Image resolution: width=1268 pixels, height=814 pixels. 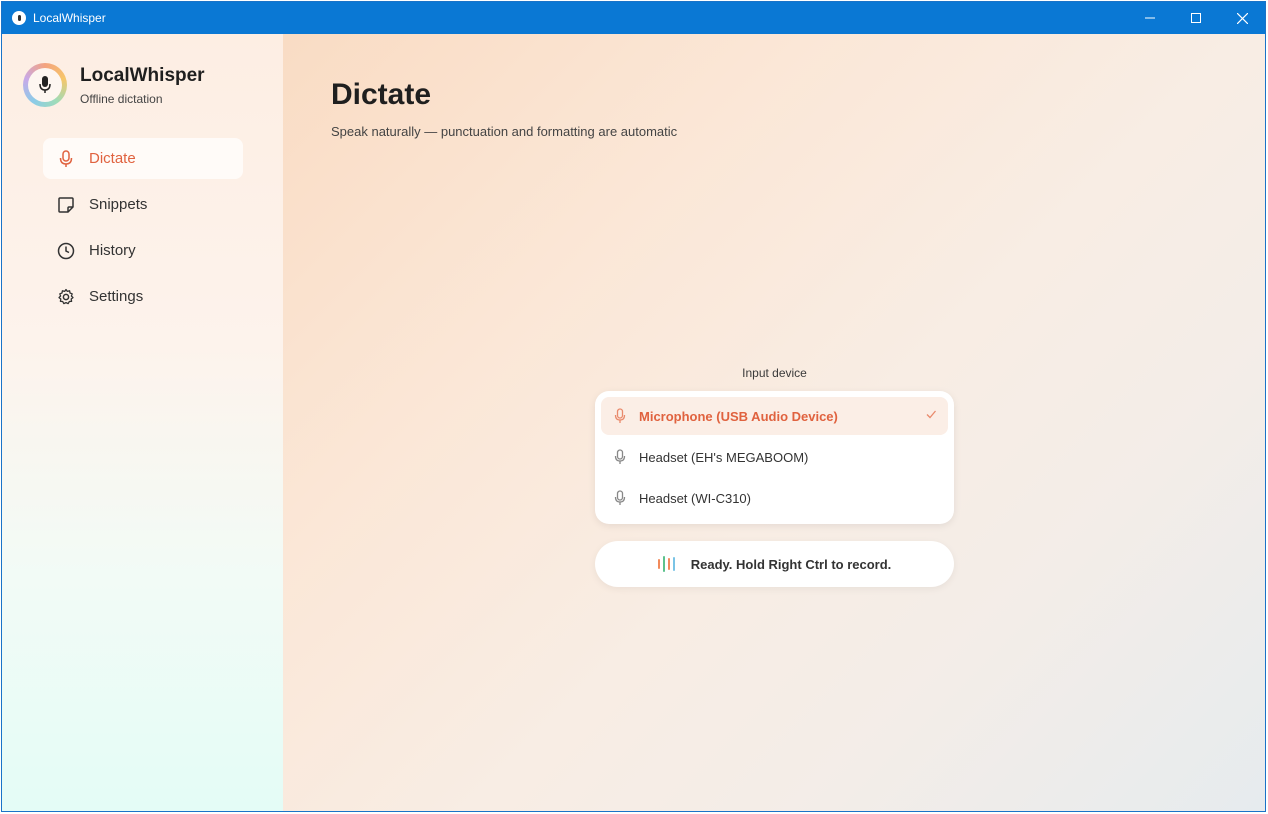 I want to click on minimize-icon, so click(x=1150, y=18).